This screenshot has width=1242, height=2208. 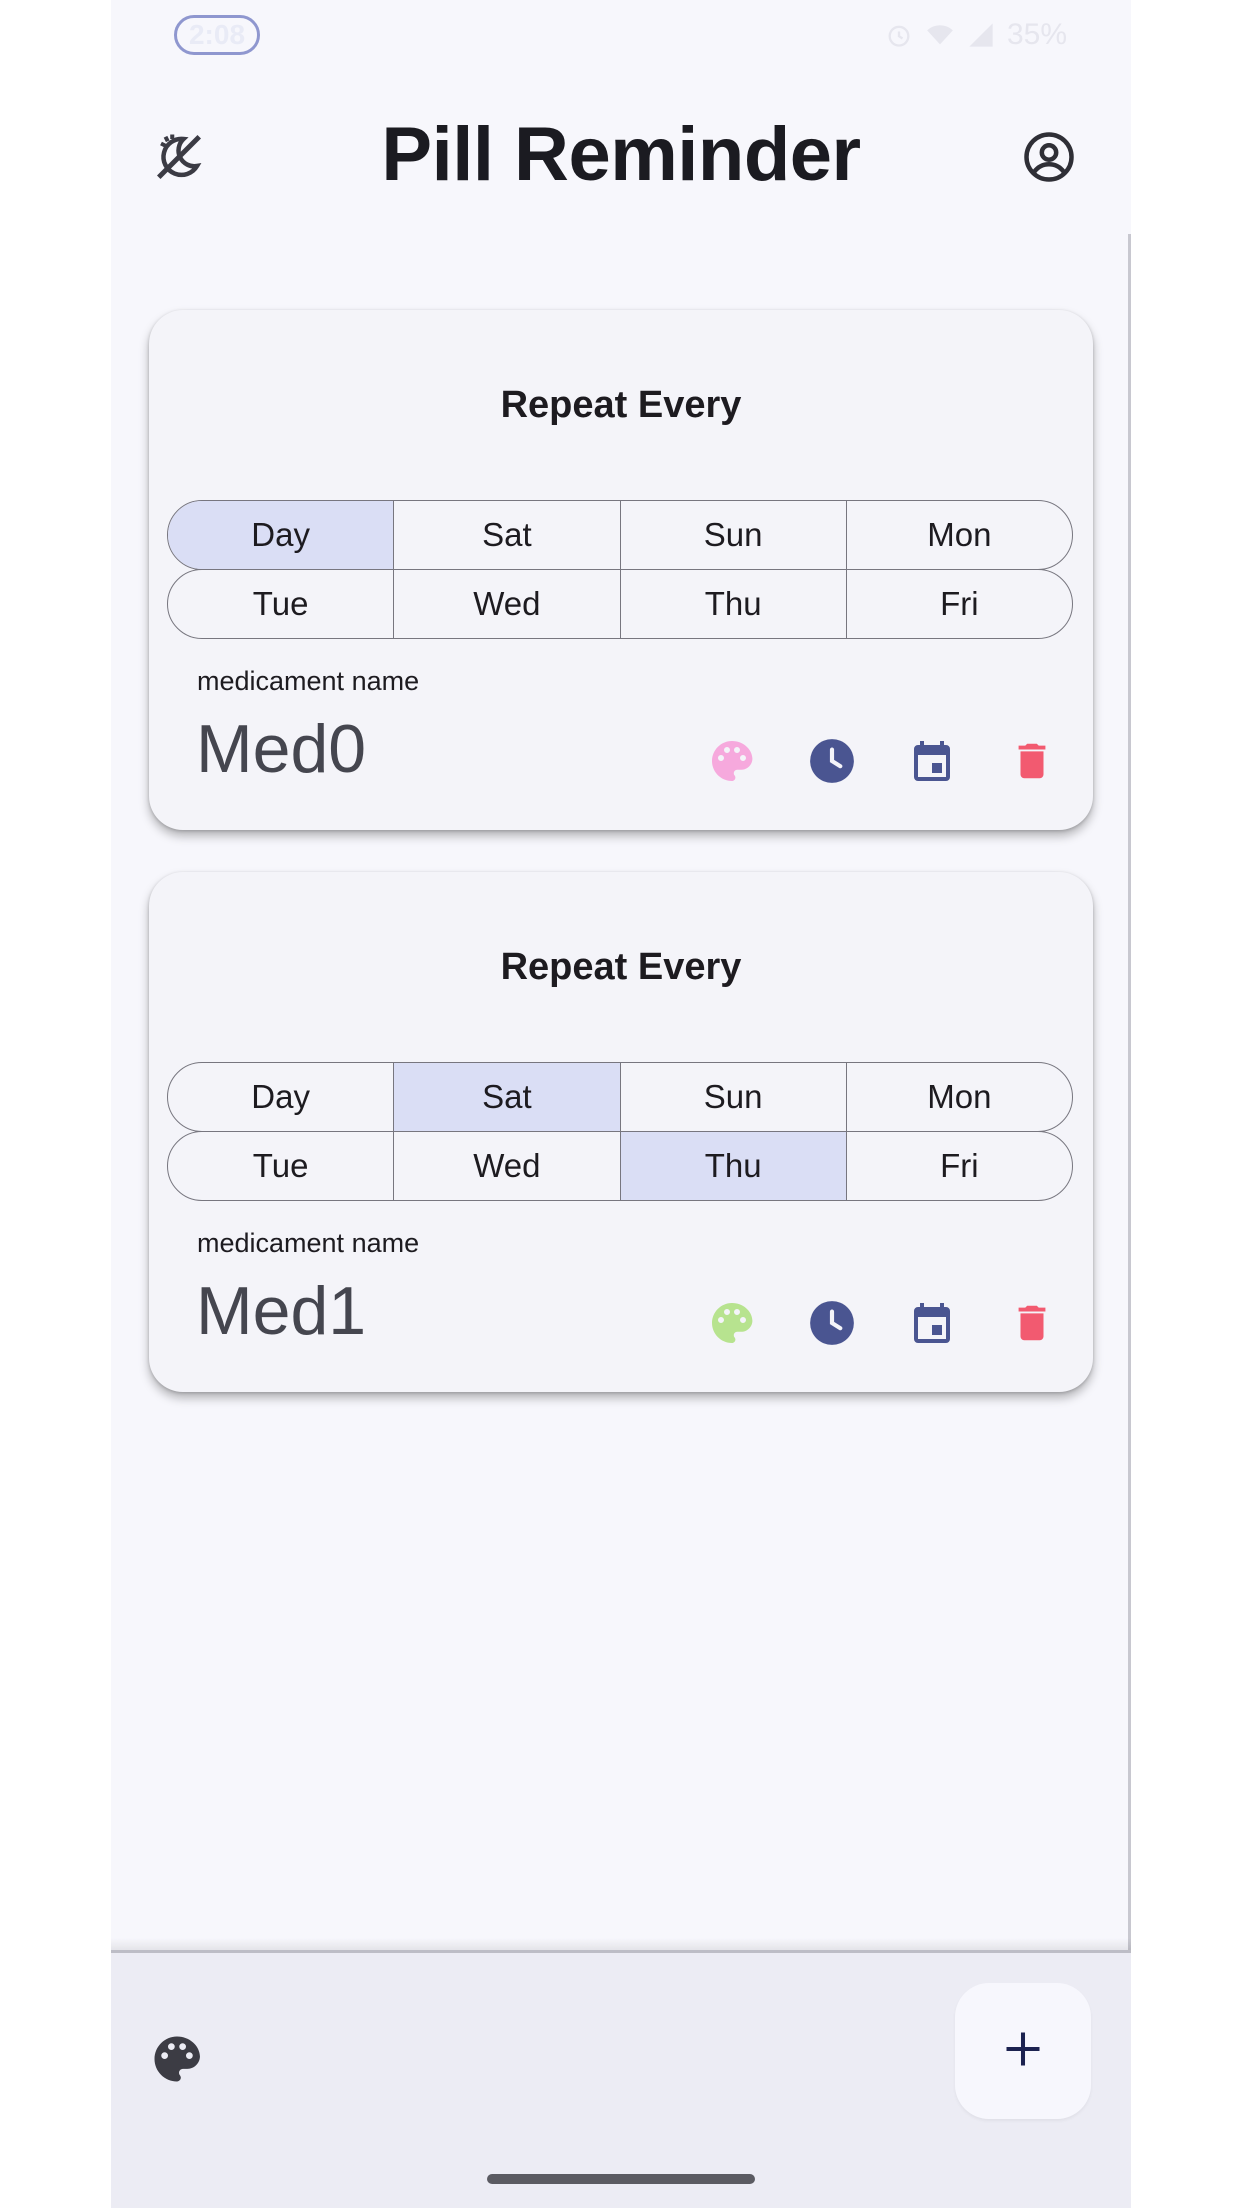 I want to click on signal-icon, so click(x=981, y=35).